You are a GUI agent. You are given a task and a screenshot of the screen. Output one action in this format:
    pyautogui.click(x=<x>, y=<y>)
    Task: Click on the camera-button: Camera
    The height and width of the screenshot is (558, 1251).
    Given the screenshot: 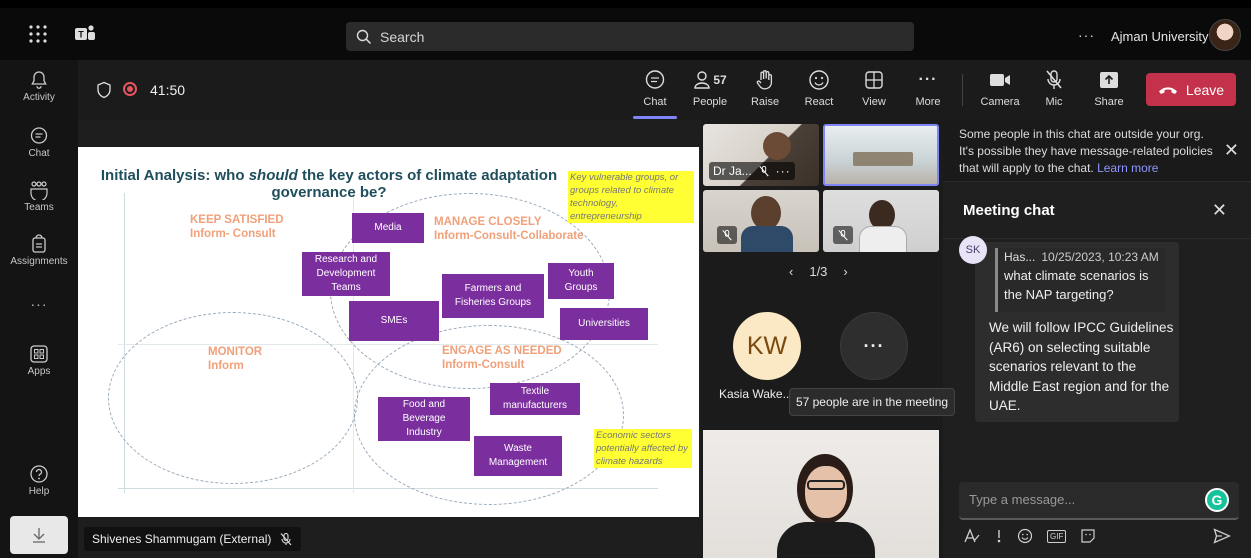 What is the action you would take?
    pyautogui.click(x=1000, y=88)
    